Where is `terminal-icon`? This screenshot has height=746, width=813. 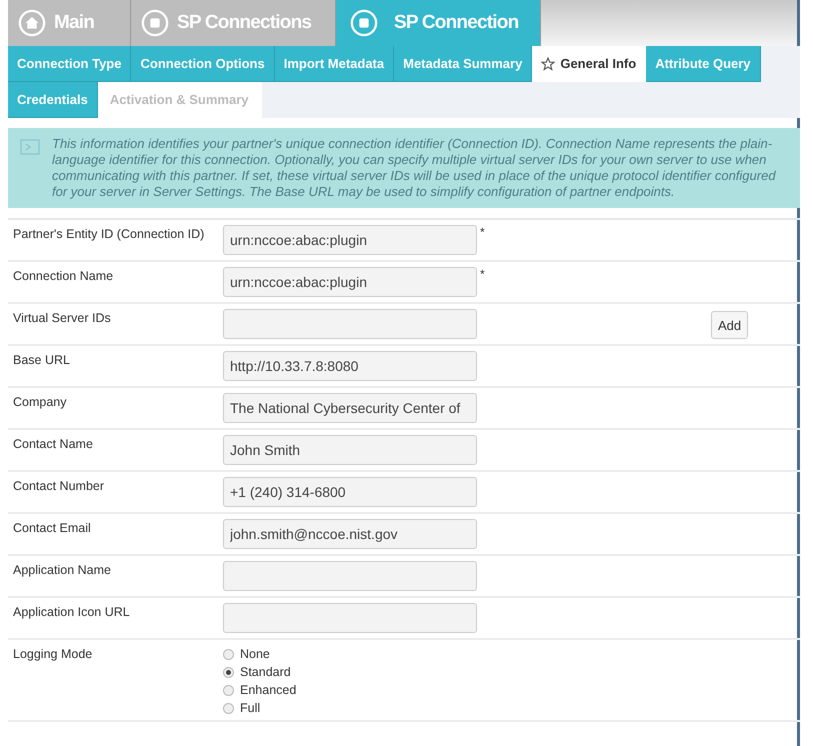 terminal-icon is located at coordinates (30, 147).